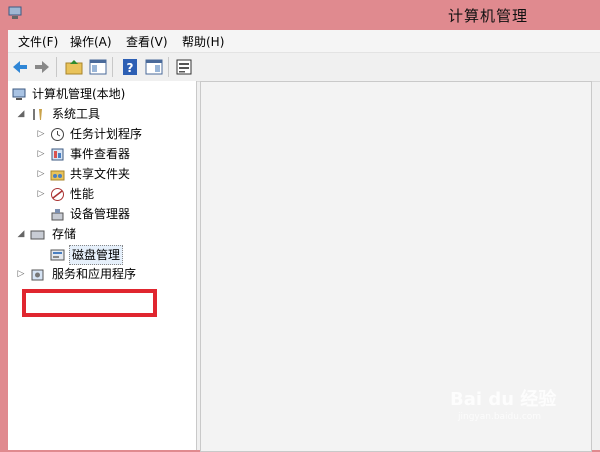  What do you see at coordinates (500, 417) in the screenshot?
I see `watermark-url: jingyan.baidu.com` at bounding box center [500, 417].